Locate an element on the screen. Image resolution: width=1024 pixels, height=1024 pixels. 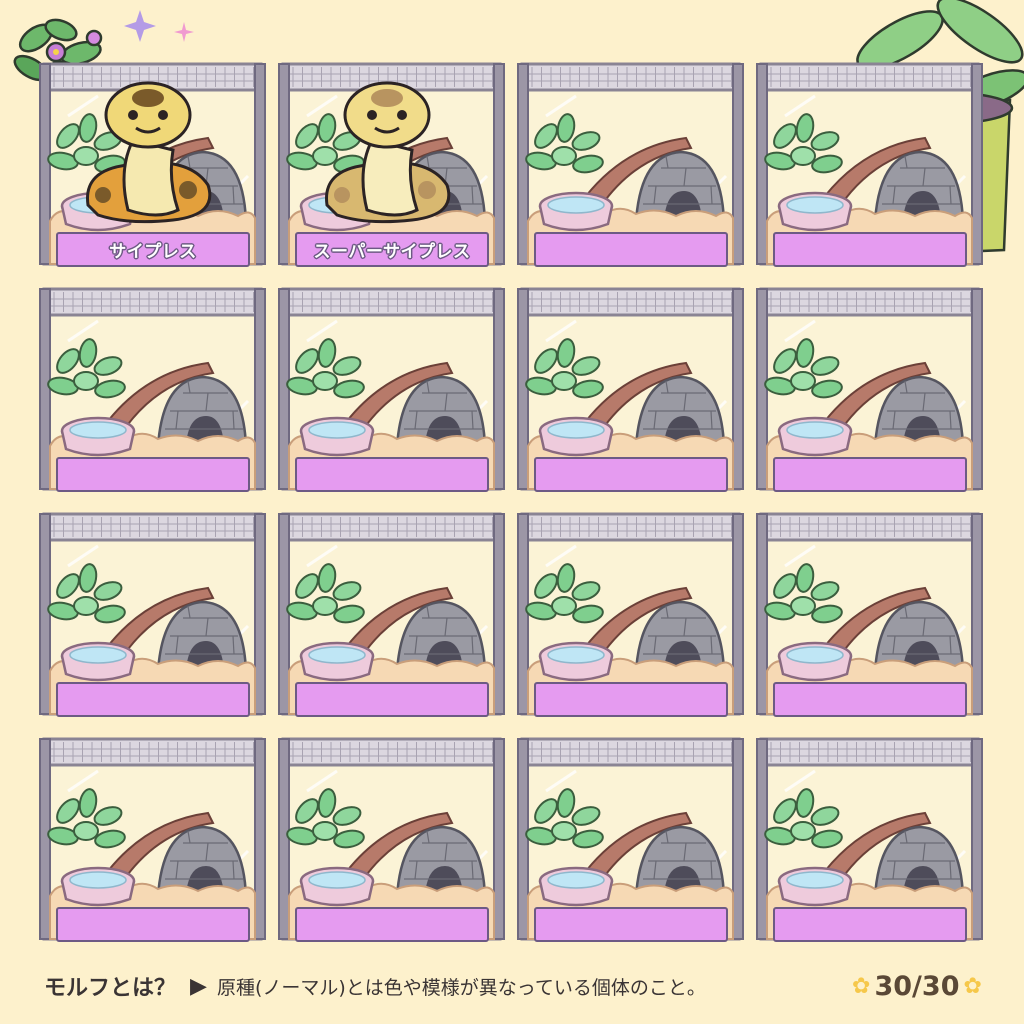
terrarium-slot: サイプレス is located at coordinates (152, 165).